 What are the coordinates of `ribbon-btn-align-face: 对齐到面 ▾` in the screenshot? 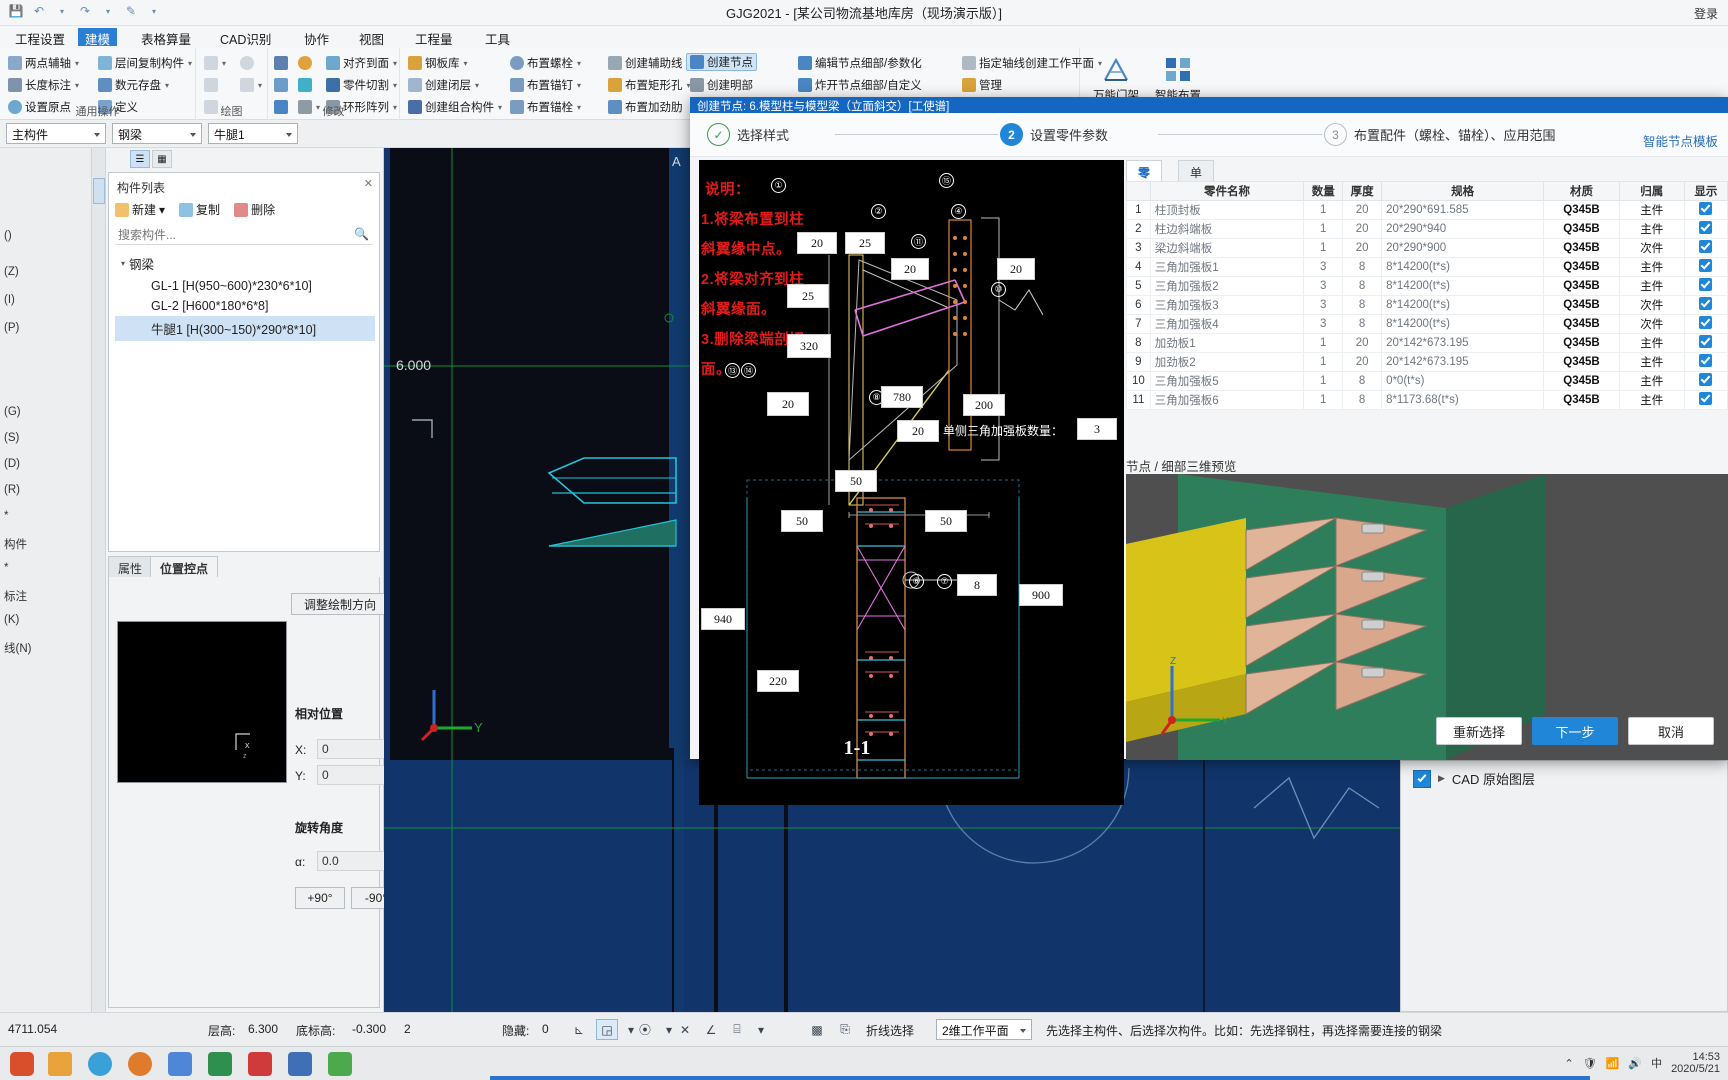 It's located at (361, 63).